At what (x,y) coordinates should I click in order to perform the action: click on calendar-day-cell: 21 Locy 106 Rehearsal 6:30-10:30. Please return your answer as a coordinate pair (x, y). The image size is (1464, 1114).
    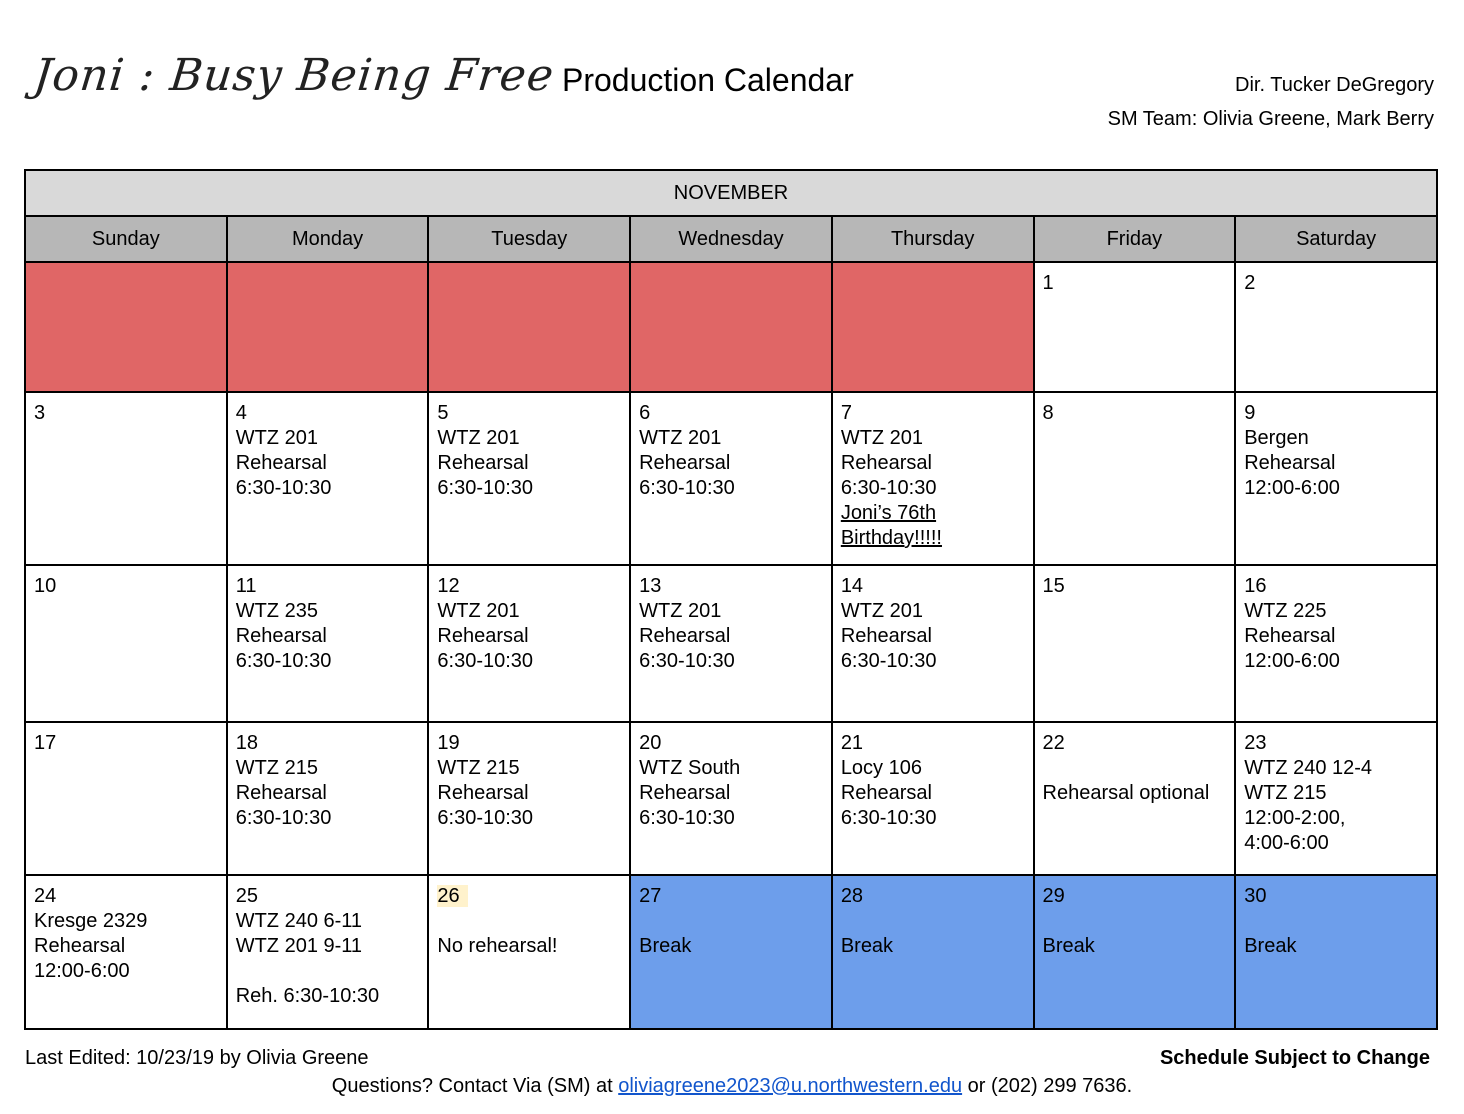
    Looking at the image, I should click on (932, 798).